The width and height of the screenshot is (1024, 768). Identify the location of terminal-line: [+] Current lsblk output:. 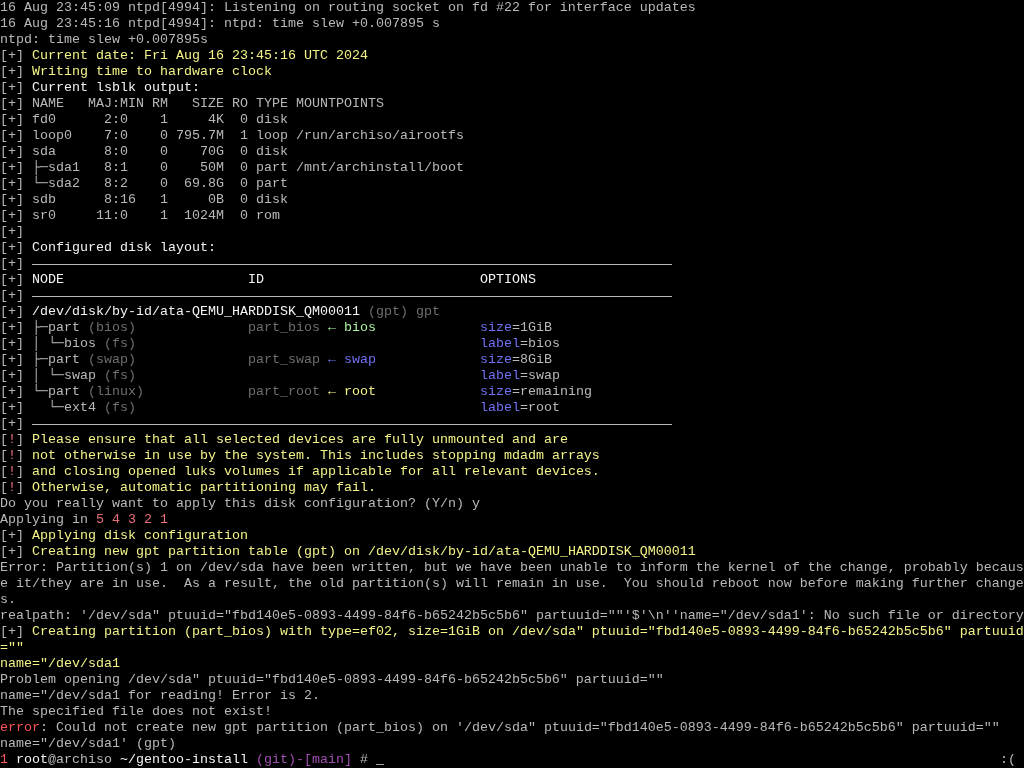
(100, 88).